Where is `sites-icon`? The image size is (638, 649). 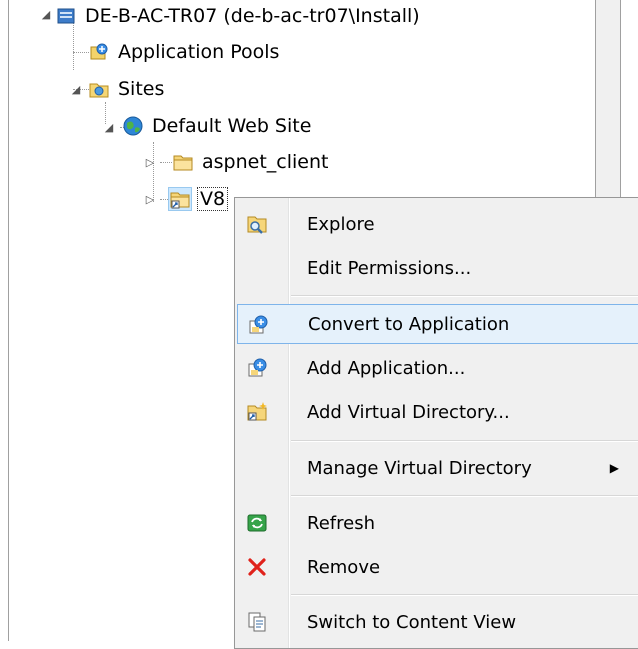
sites-icon is located at coordinates (99, 89).